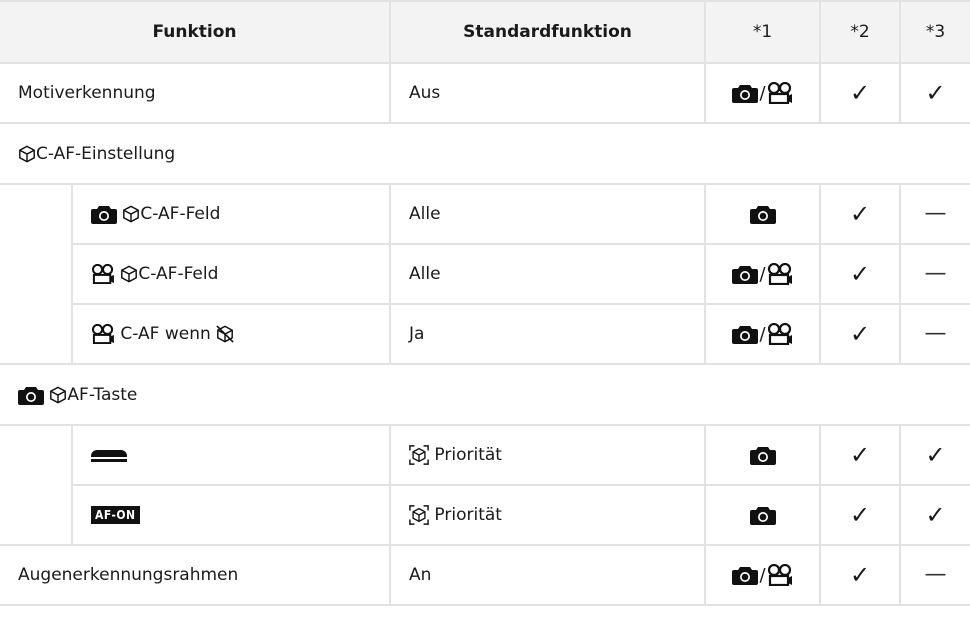 The width and height of the screenshot is (970, 636). I want to click on group-label: AF-Taste, so click(485, 394).